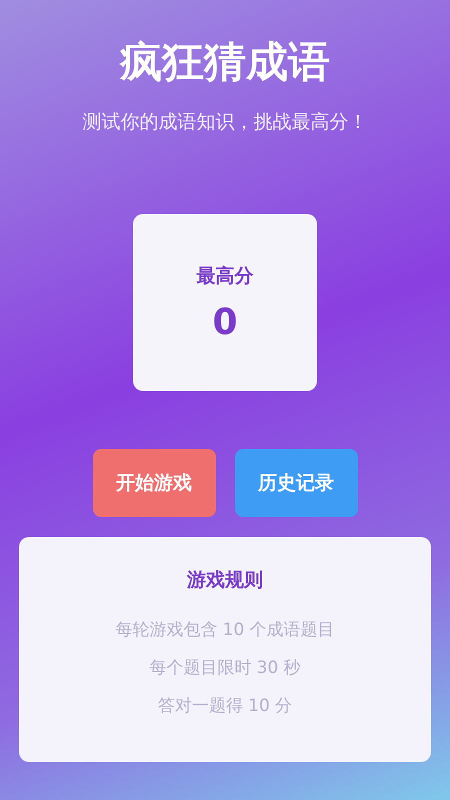 The height and width of the screenshot is (800, 450). I want to click on rule-text: 每个题目限时 30 秒, so click(225, 668).